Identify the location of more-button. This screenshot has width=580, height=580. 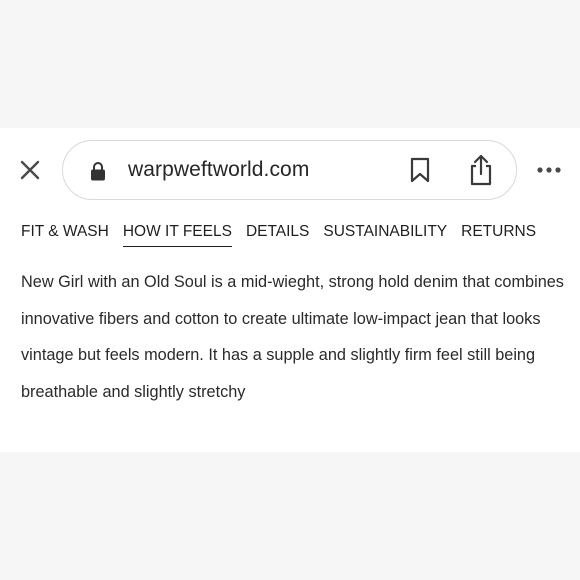
(549, 170).